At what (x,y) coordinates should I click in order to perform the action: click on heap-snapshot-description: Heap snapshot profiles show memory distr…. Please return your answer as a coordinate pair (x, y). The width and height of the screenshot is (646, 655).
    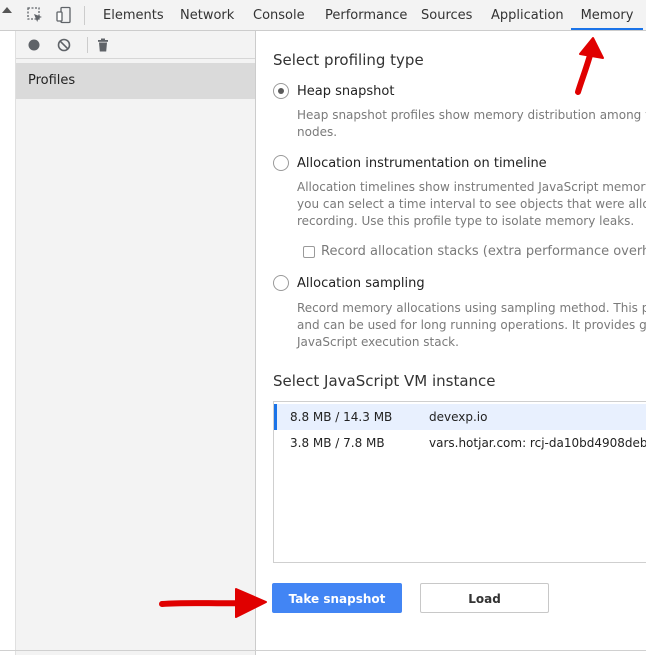
    Looking at the image, I should click on (471, 124).